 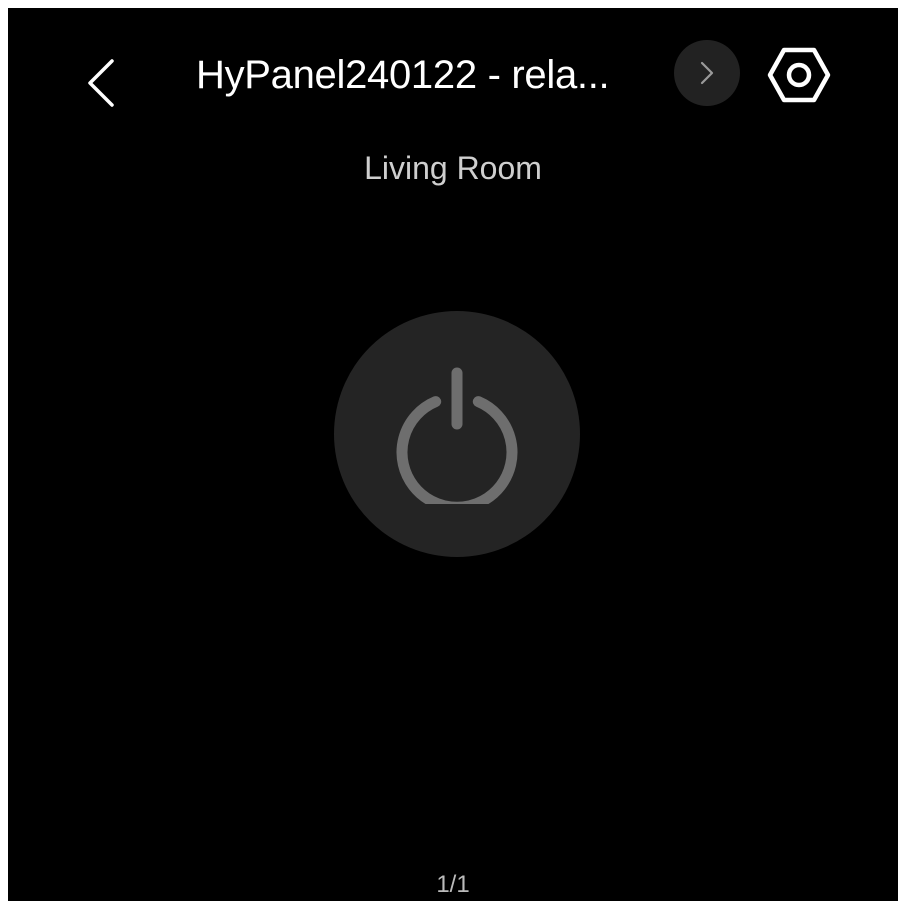 I want to click on chevron-left-icon, so click(x=101, y=83).